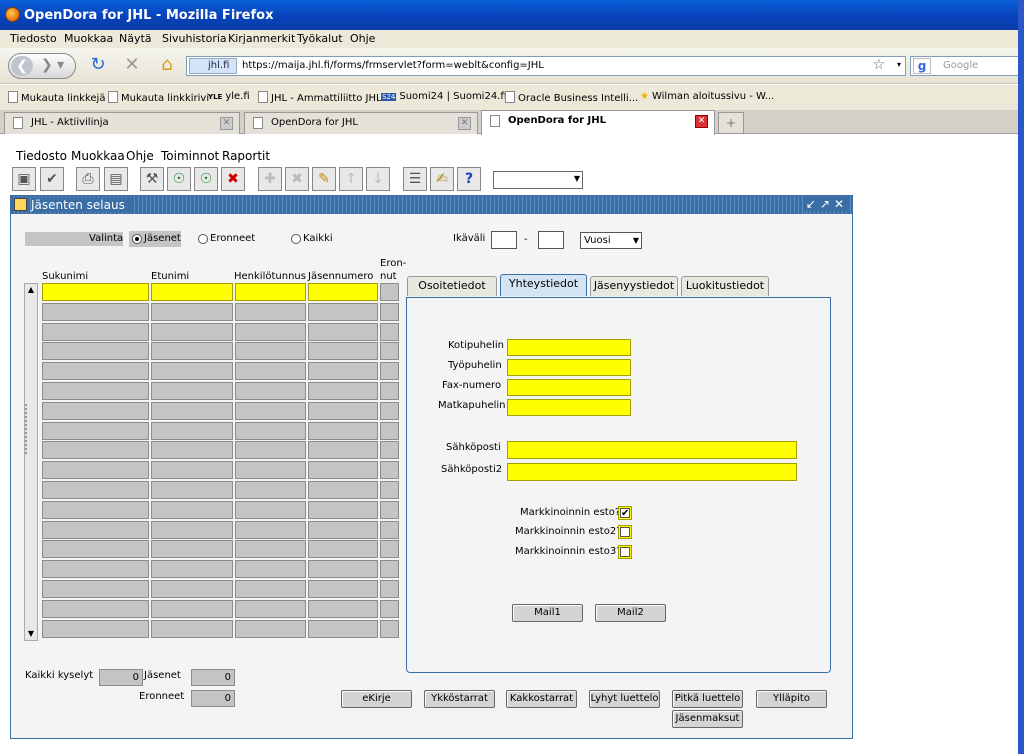 The height and width of the screenshot is (754, 1024). What do you see at coordinates (459, 699) in the screenshot?
I see `ykkostarrat-button: Ykköstarrat` at bounding box center [459, 699].